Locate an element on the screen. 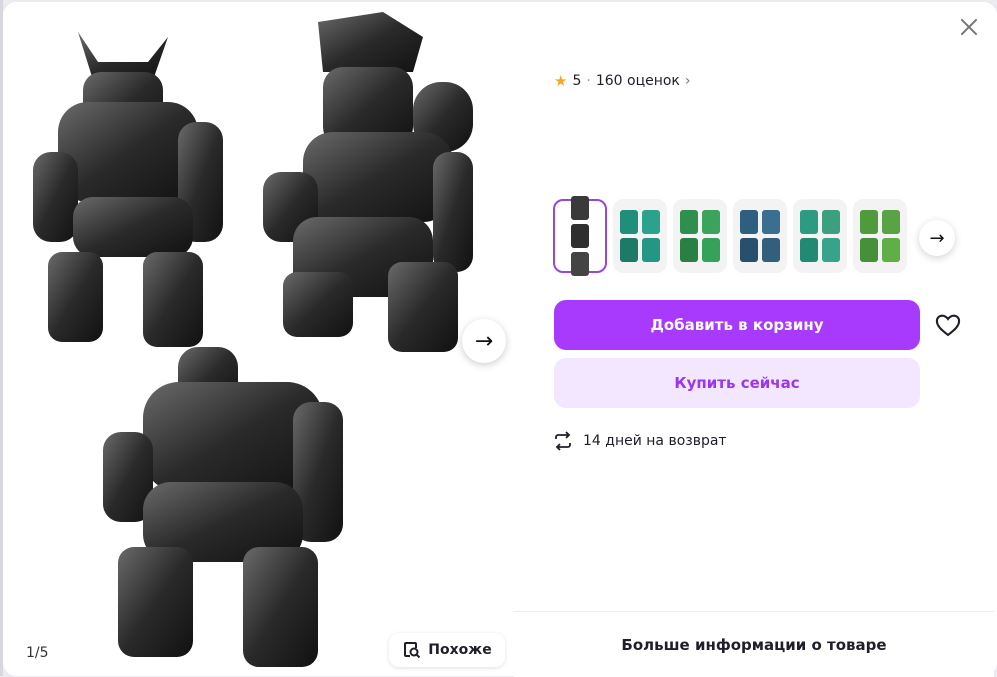  return-arrows-icon is located at coordinates (563, 441).